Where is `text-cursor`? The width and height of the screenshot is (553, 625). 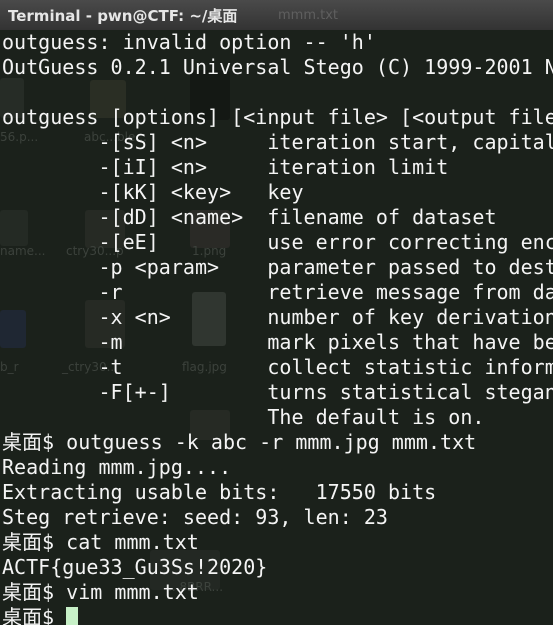
text-cursor is located at coordinates (72, 616).